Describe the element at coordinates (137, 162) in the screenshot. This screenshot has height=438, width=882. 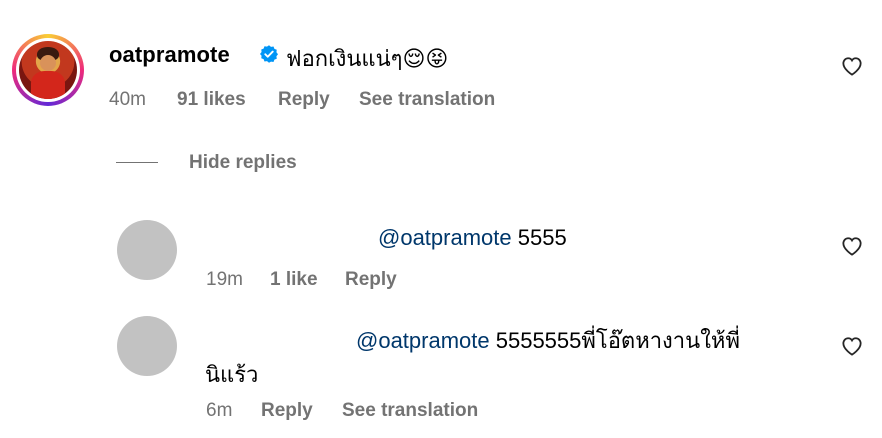
I see `replies-divider-line` at that location.